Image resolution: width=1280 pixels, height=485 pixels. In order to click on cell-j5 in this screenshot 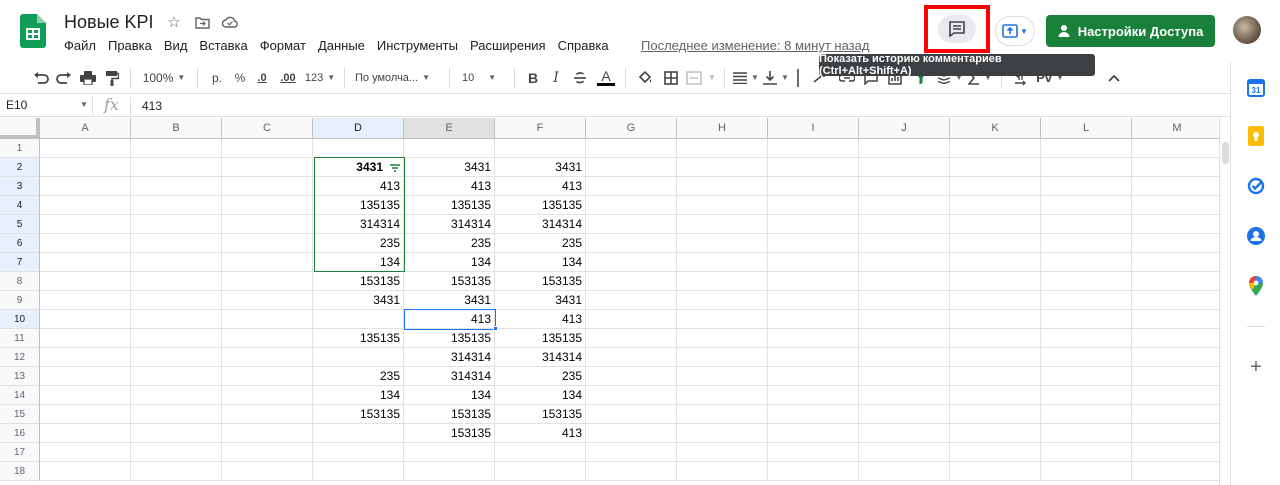, I will do `click(904, 224)`.